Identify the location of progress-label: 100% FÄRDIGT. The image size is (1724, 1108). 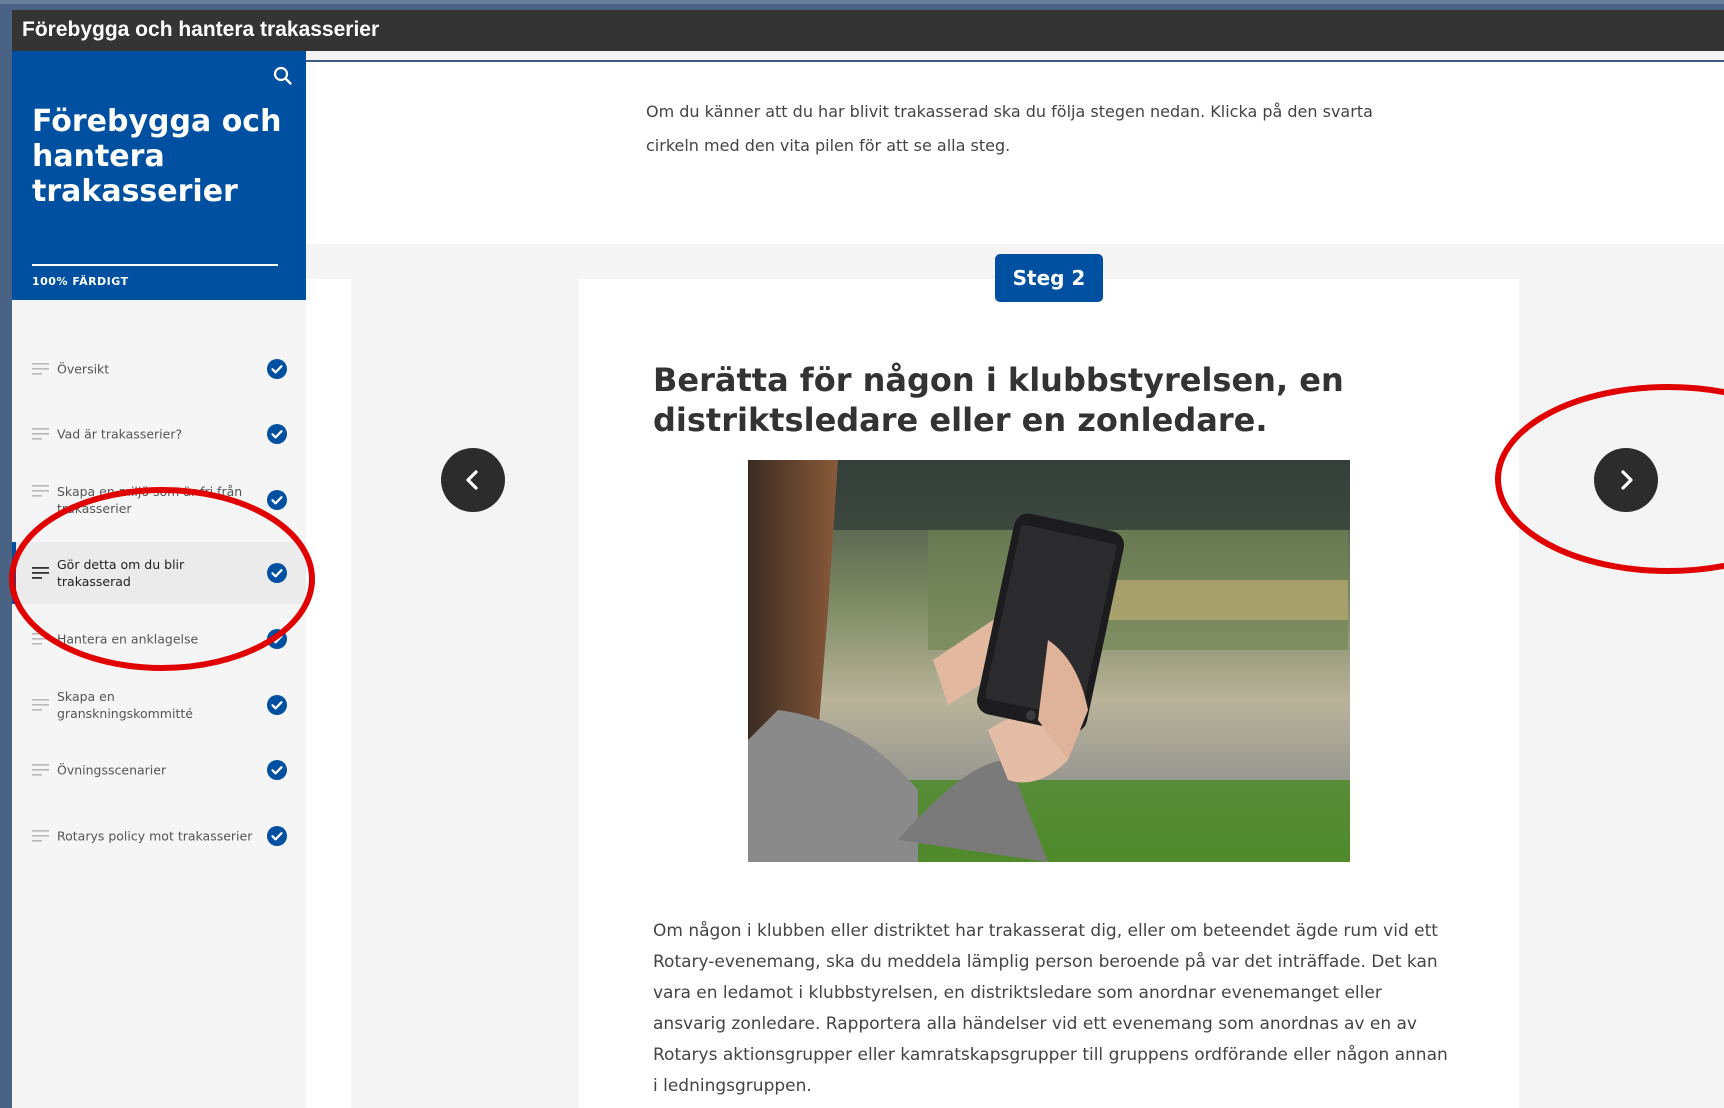
(80, 281).